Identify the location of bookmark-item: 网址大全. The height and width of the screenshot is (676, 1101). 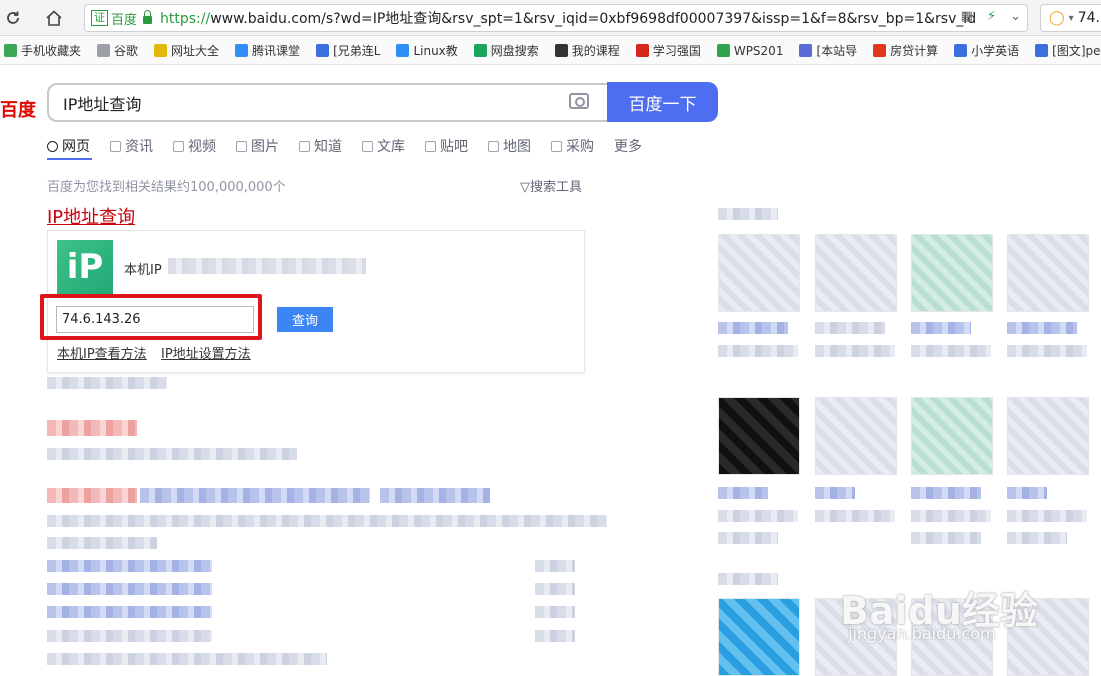
(186, 50).